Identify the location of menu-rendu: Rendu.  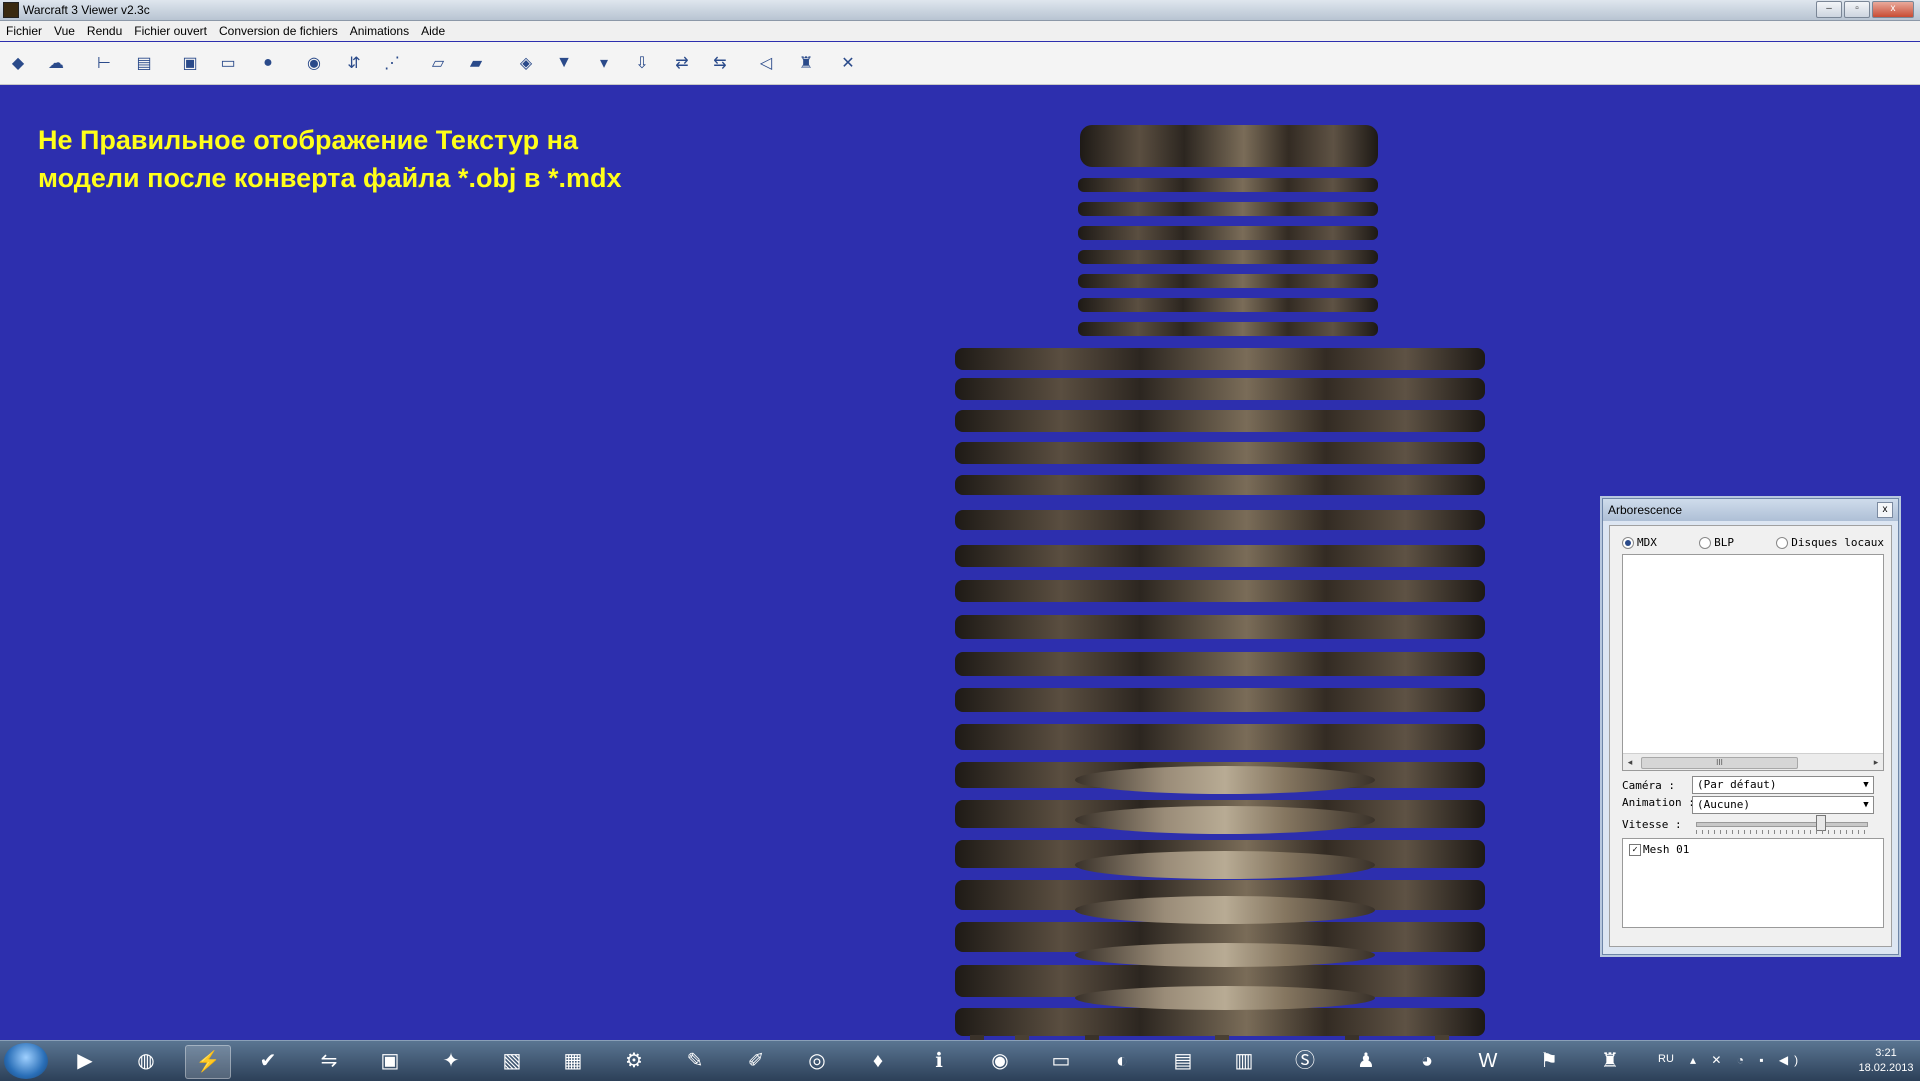
(104, 31).